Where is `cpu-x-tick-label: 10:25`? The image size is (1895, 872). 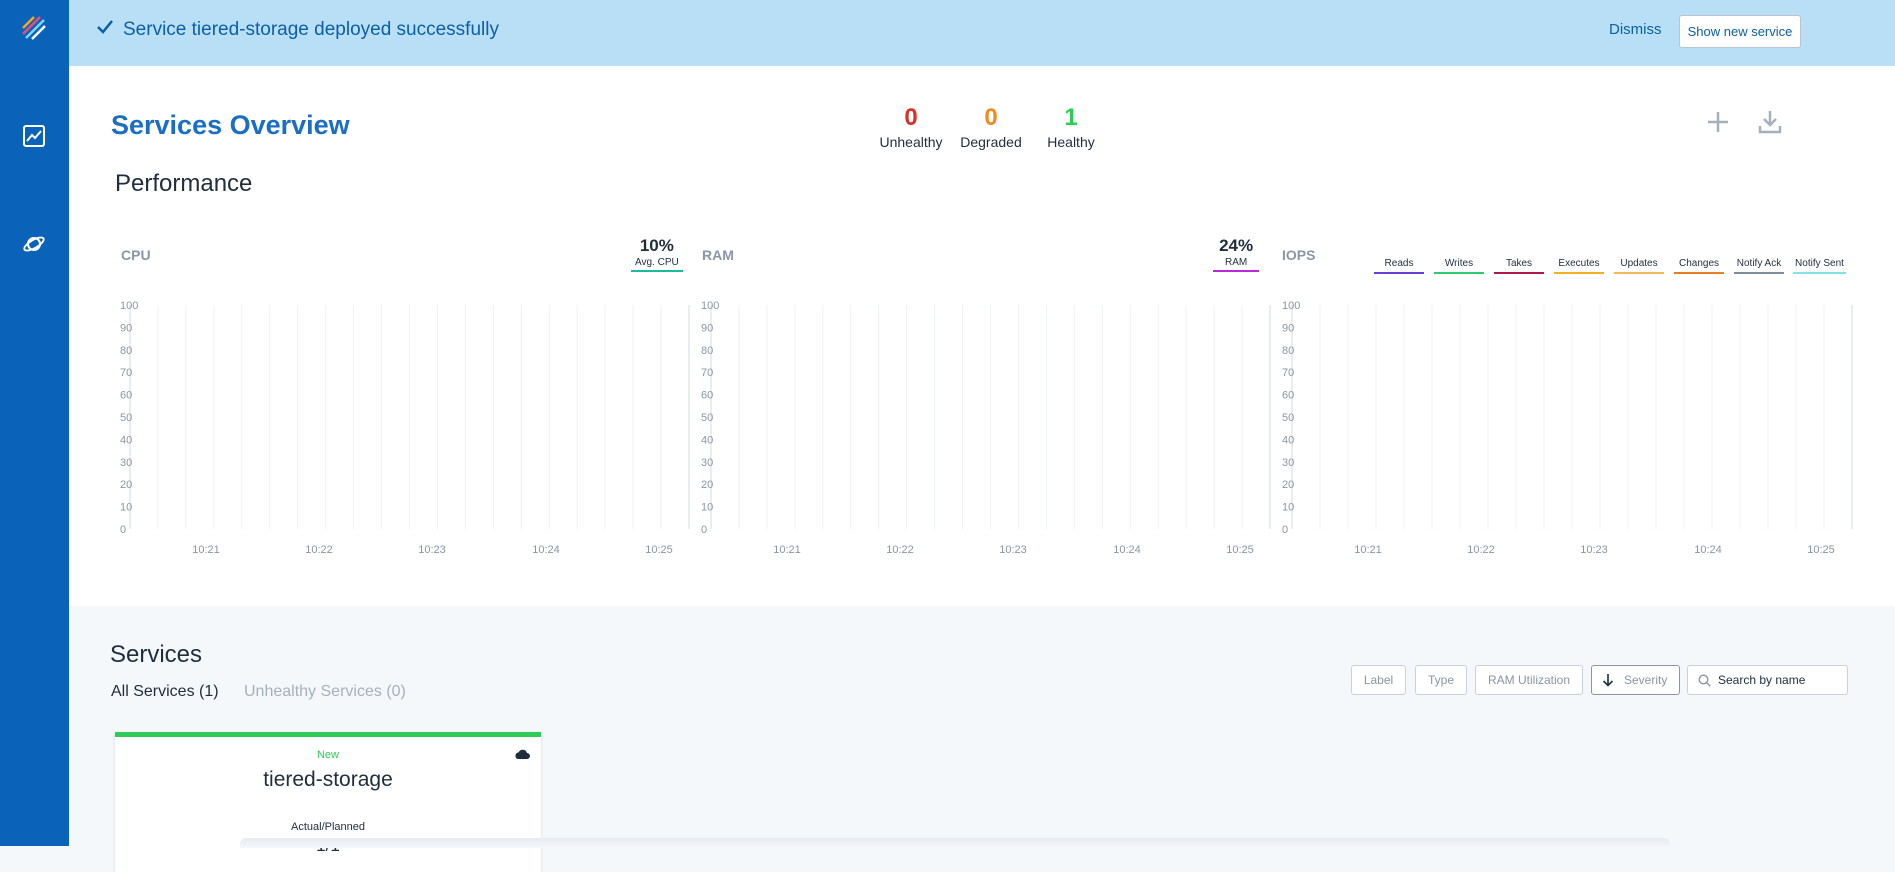 cpu-x-tick-label: 10:25 is located at coordinates (659, 550).